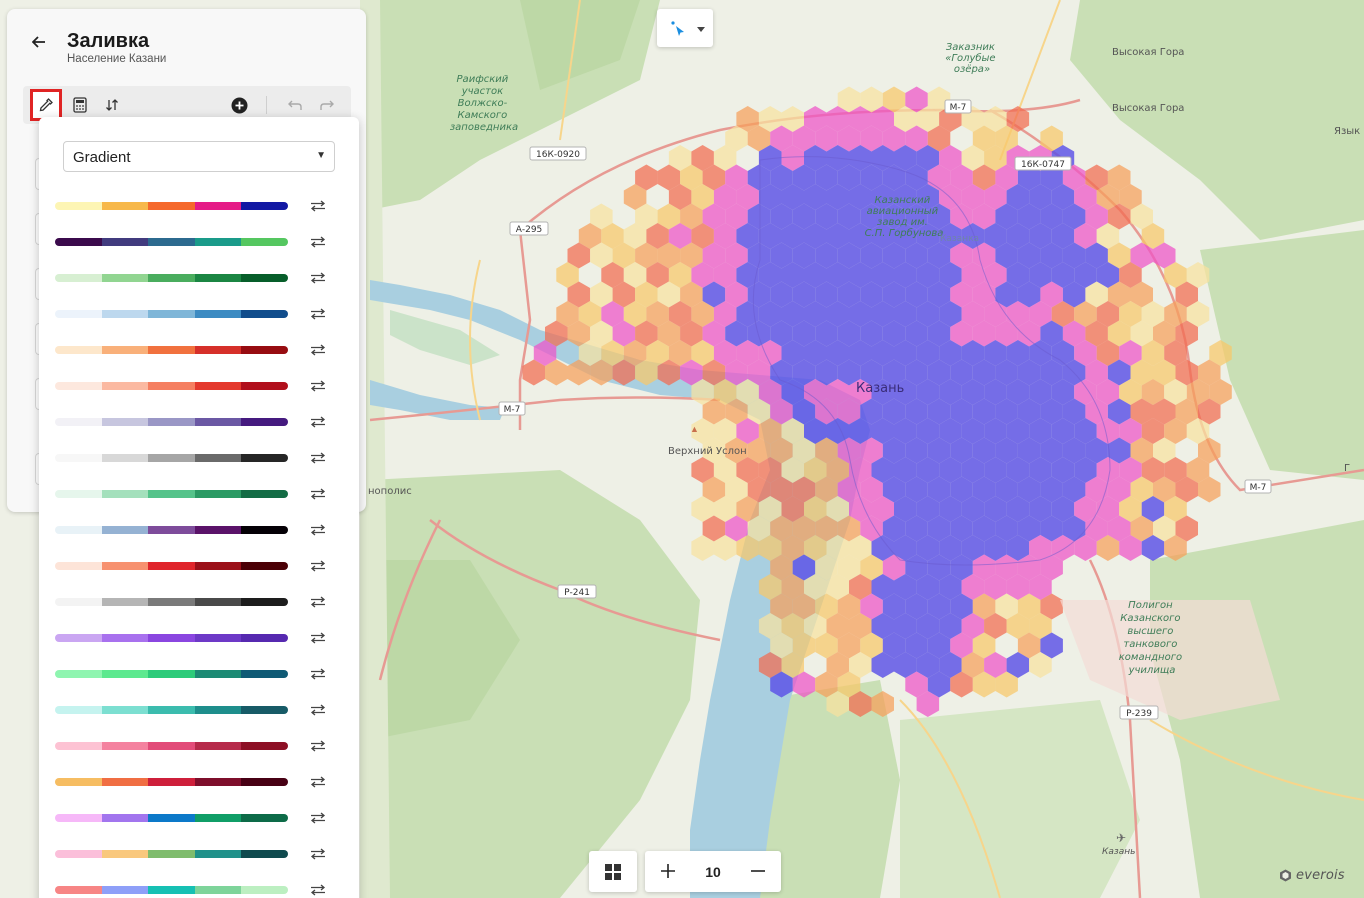  What do you see at coordinates (529, 228) in the screenshot?
I see `road-badge: А-295` at bounding box center [529, 228].